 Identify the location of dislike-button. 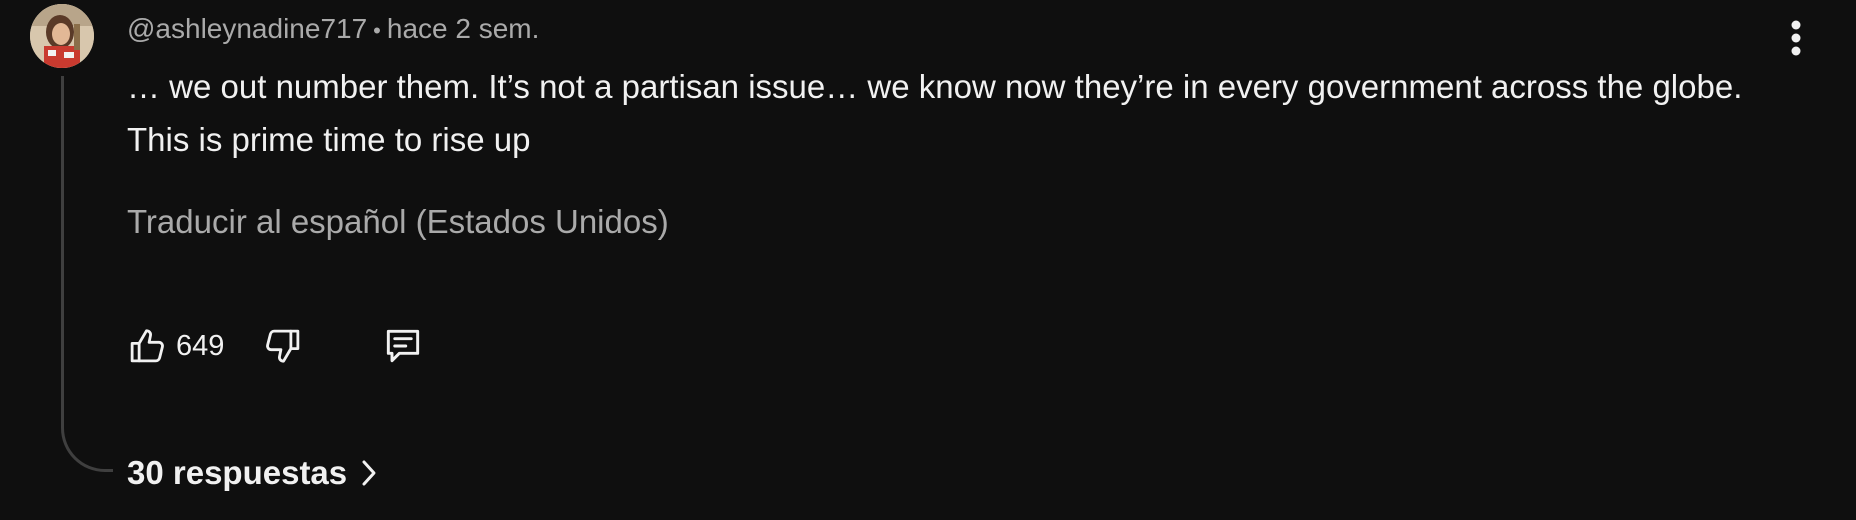
(283, 346).